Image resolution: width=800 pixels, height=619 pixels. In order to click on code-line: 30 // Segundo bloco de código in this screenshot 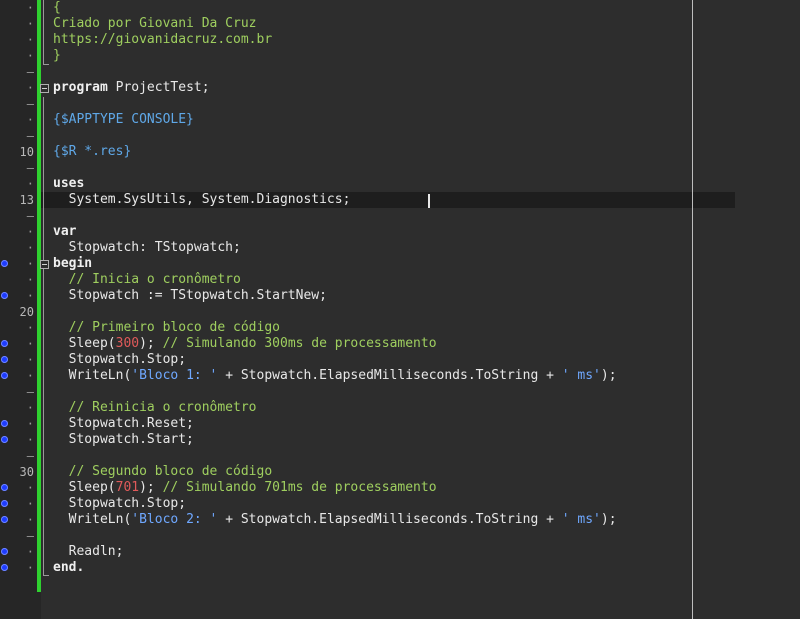, I will do `click(370, 472)`.